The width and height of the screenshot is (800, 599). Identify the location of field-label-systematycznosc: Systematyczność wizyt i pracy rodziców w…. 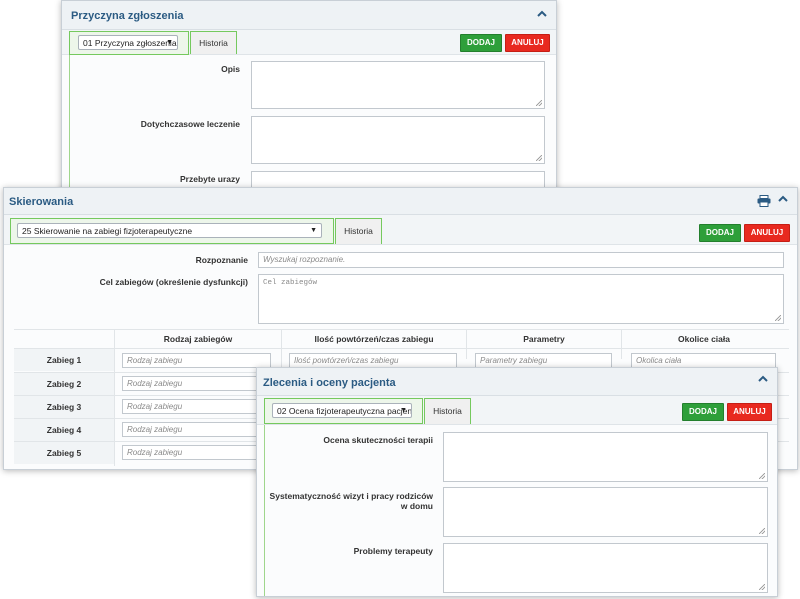
(351, 501).